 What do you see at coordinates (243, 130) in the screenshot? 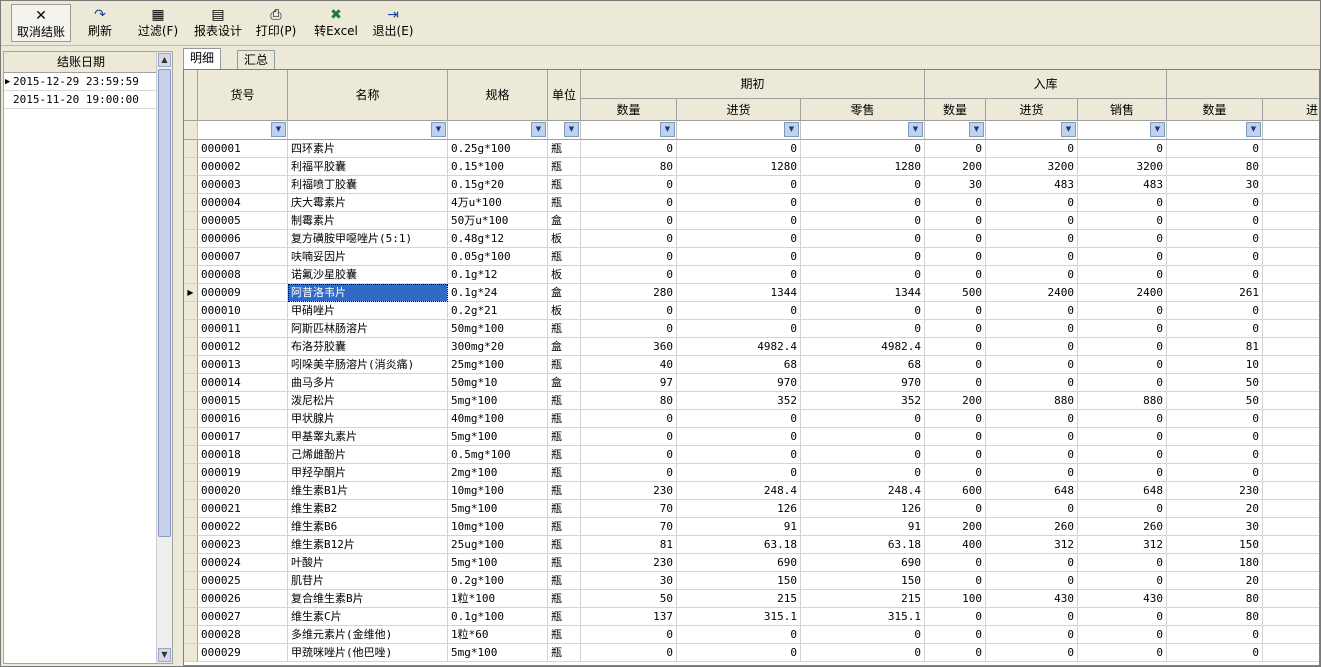
I see `filter-cell-code: ▼` at bounding box center [243, 130].